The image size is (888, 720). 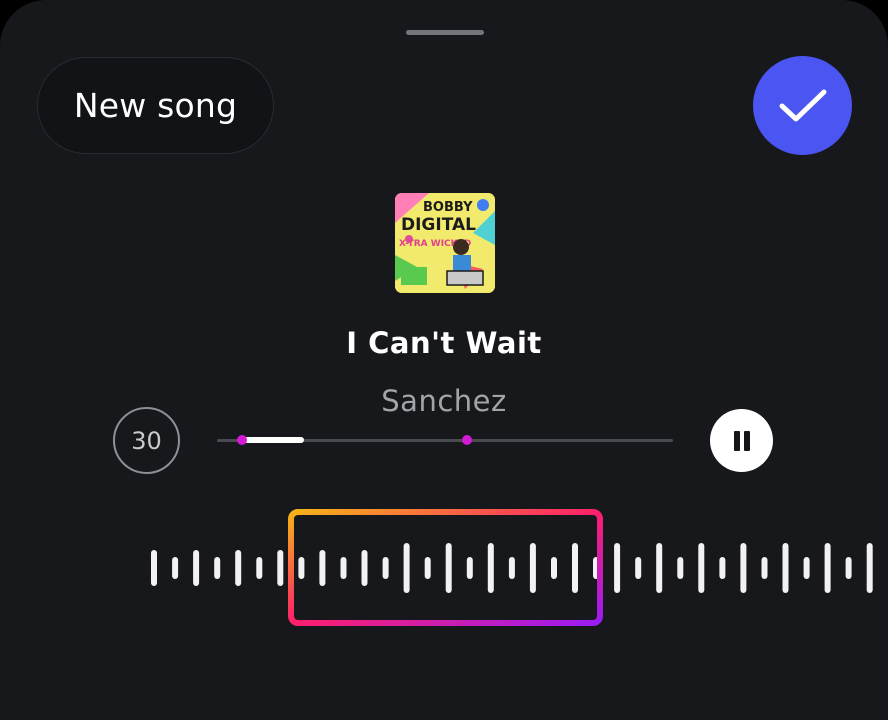 I want to click on song-title: I Can't Wait, so click(x=444, y=343).